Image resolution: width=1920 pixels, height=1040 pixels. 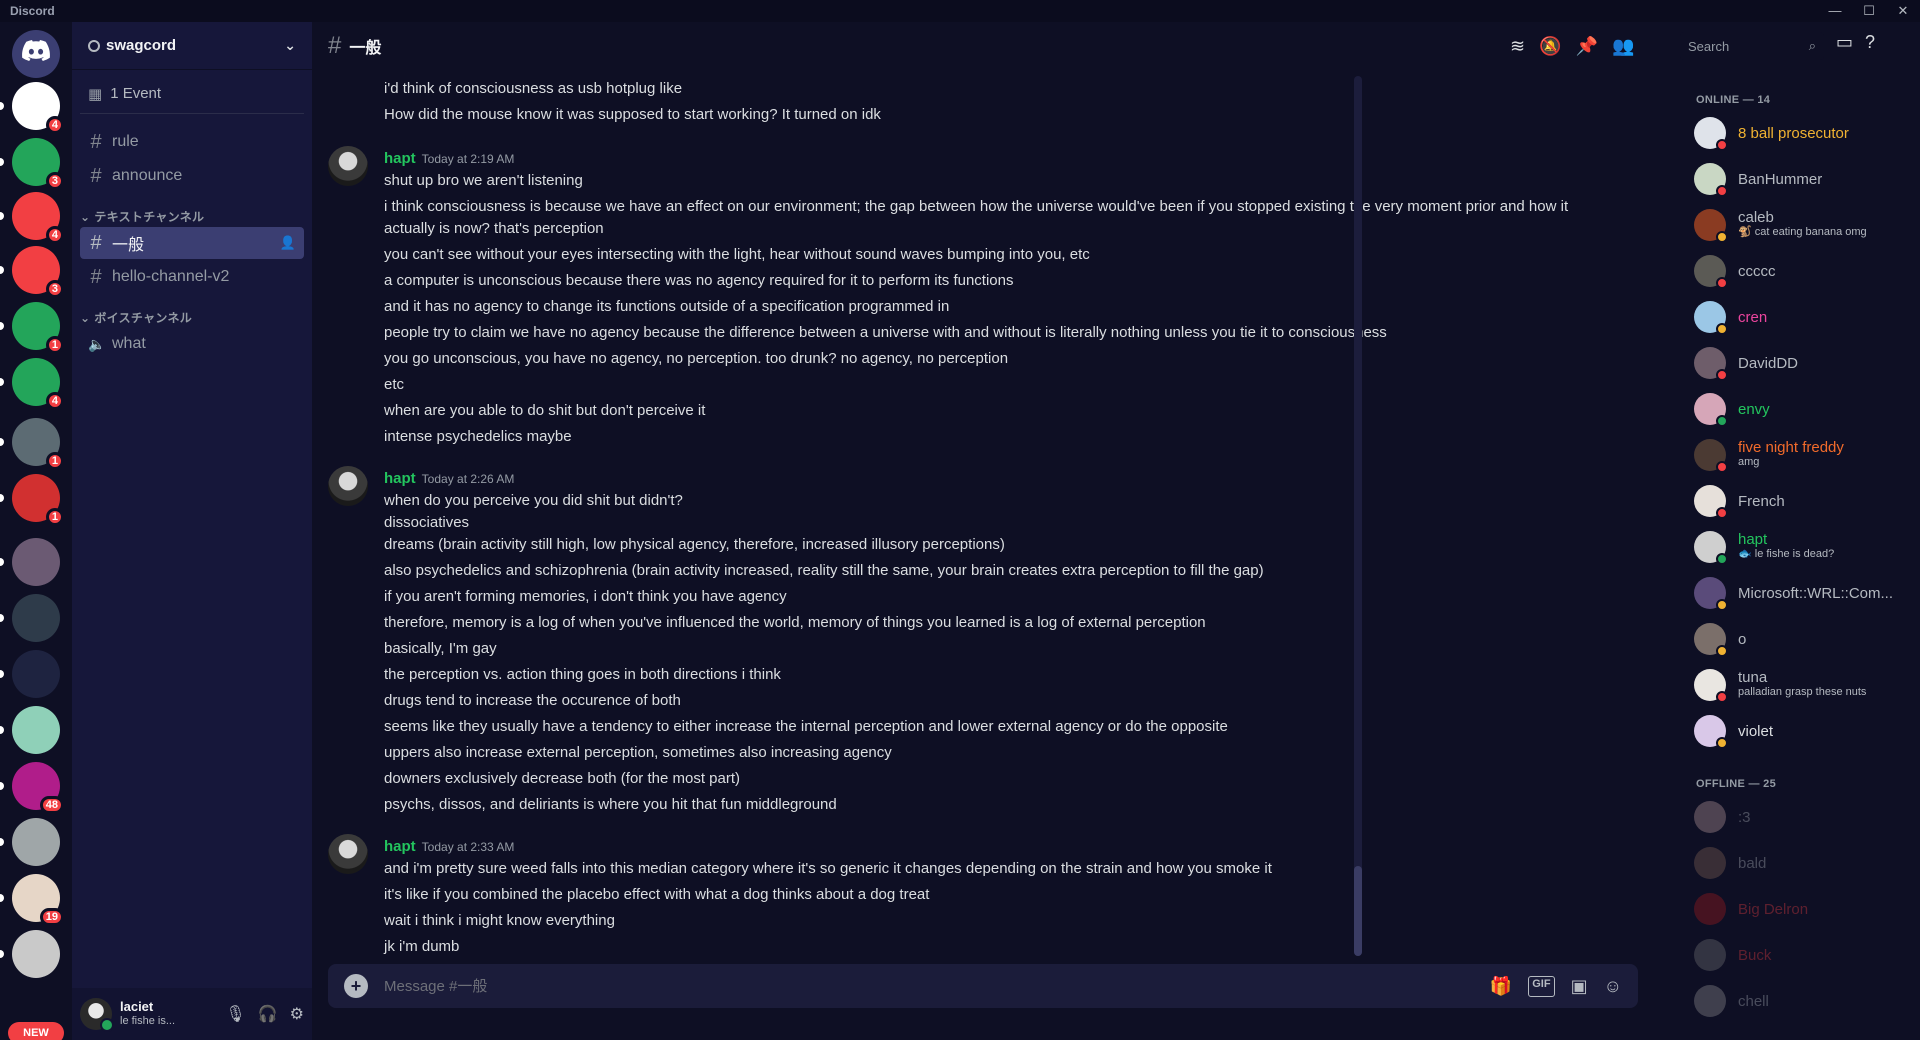 I want to click on channel-announce: # announce, so click(x=192, y=176).